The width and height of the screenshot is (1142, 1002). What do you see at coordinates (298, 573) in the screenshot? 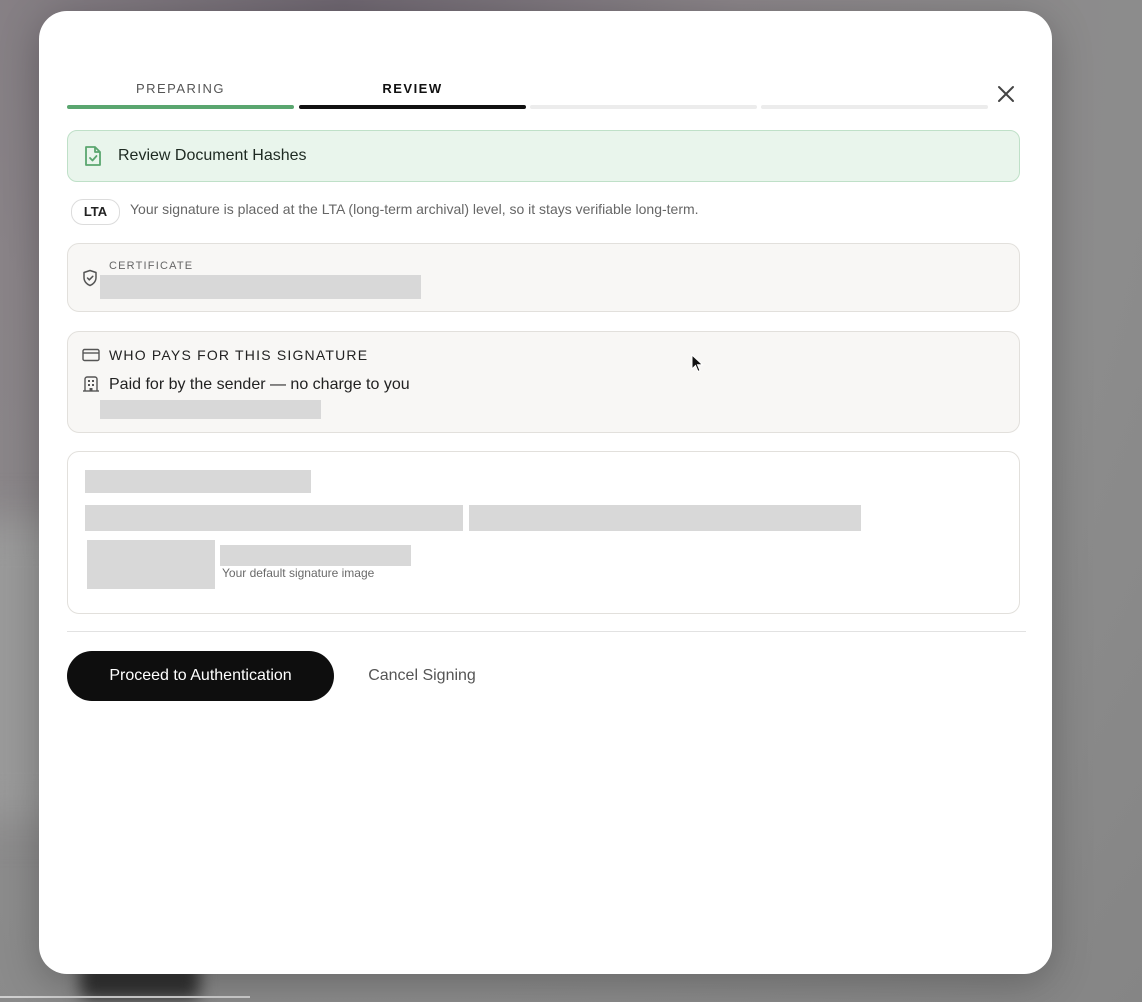
I see `signature-image-caption: Your default signature image` at bounding box center [298, 573].